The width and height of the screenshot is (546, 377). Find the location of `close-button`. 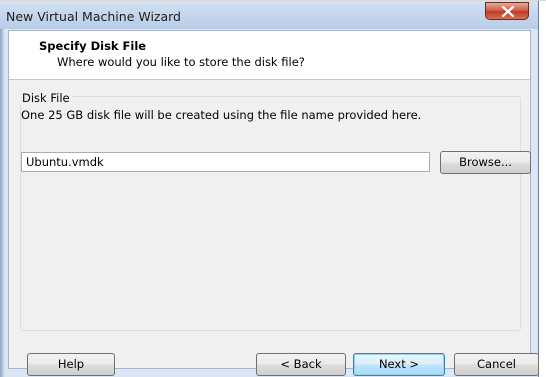

close-button is located at coordinates (507, 11).